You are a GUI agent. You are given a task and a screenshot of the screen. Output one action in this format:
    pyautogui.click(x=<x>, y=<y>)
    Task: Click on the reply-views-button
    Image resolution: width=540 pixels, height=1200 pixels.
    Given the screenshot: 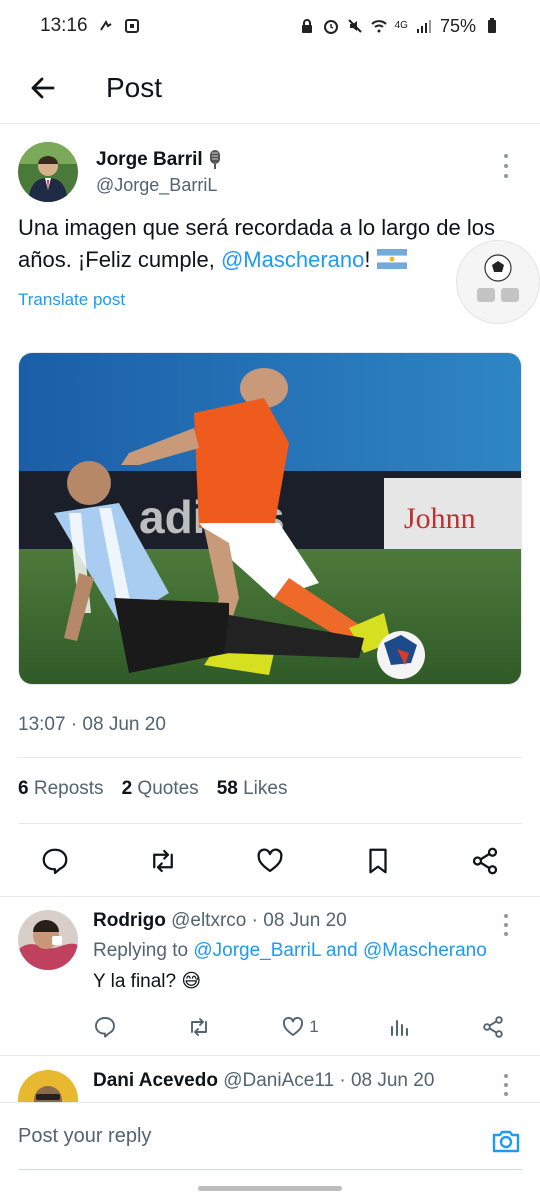 What is the action you would take?
    pyautogui.click(x=400, y=1027)
    